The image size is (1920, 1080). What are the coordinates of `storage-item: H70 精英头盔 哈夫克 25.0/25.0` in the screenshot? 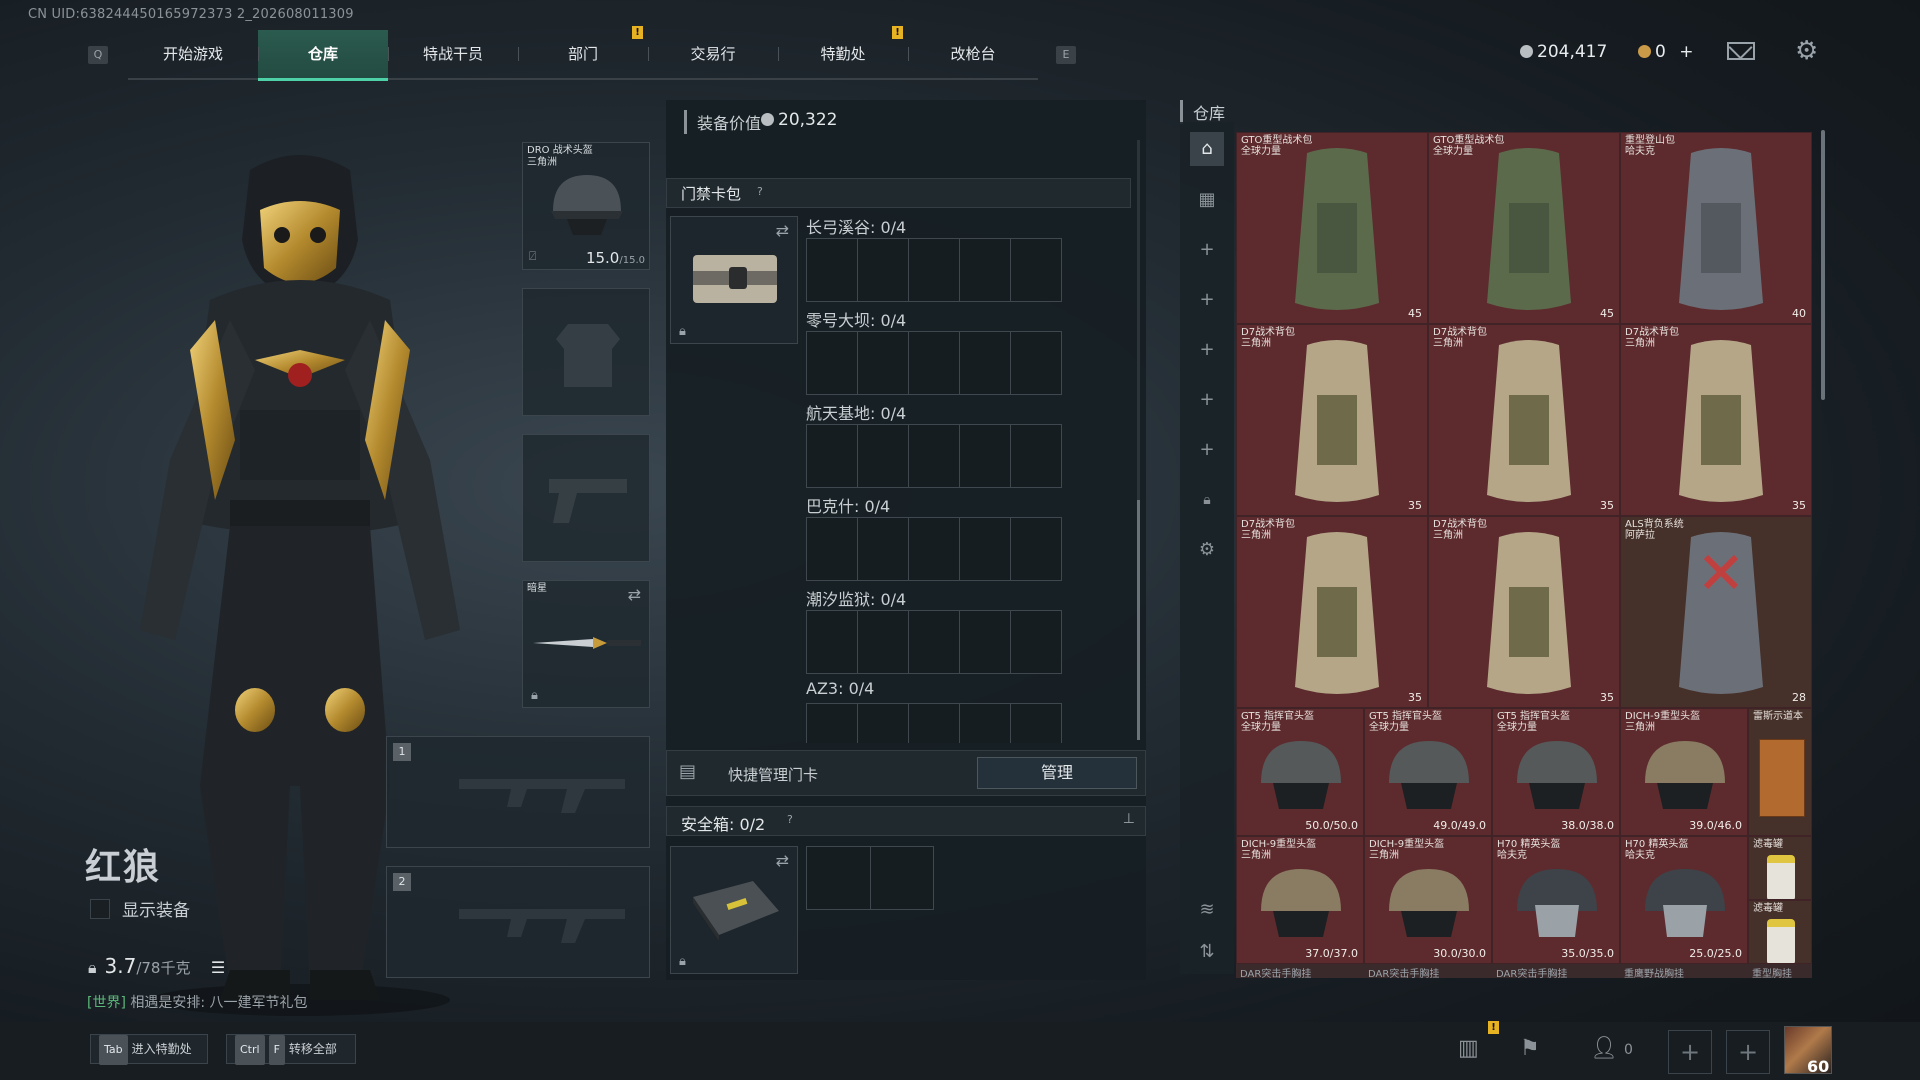 It's located at (1684, 900).